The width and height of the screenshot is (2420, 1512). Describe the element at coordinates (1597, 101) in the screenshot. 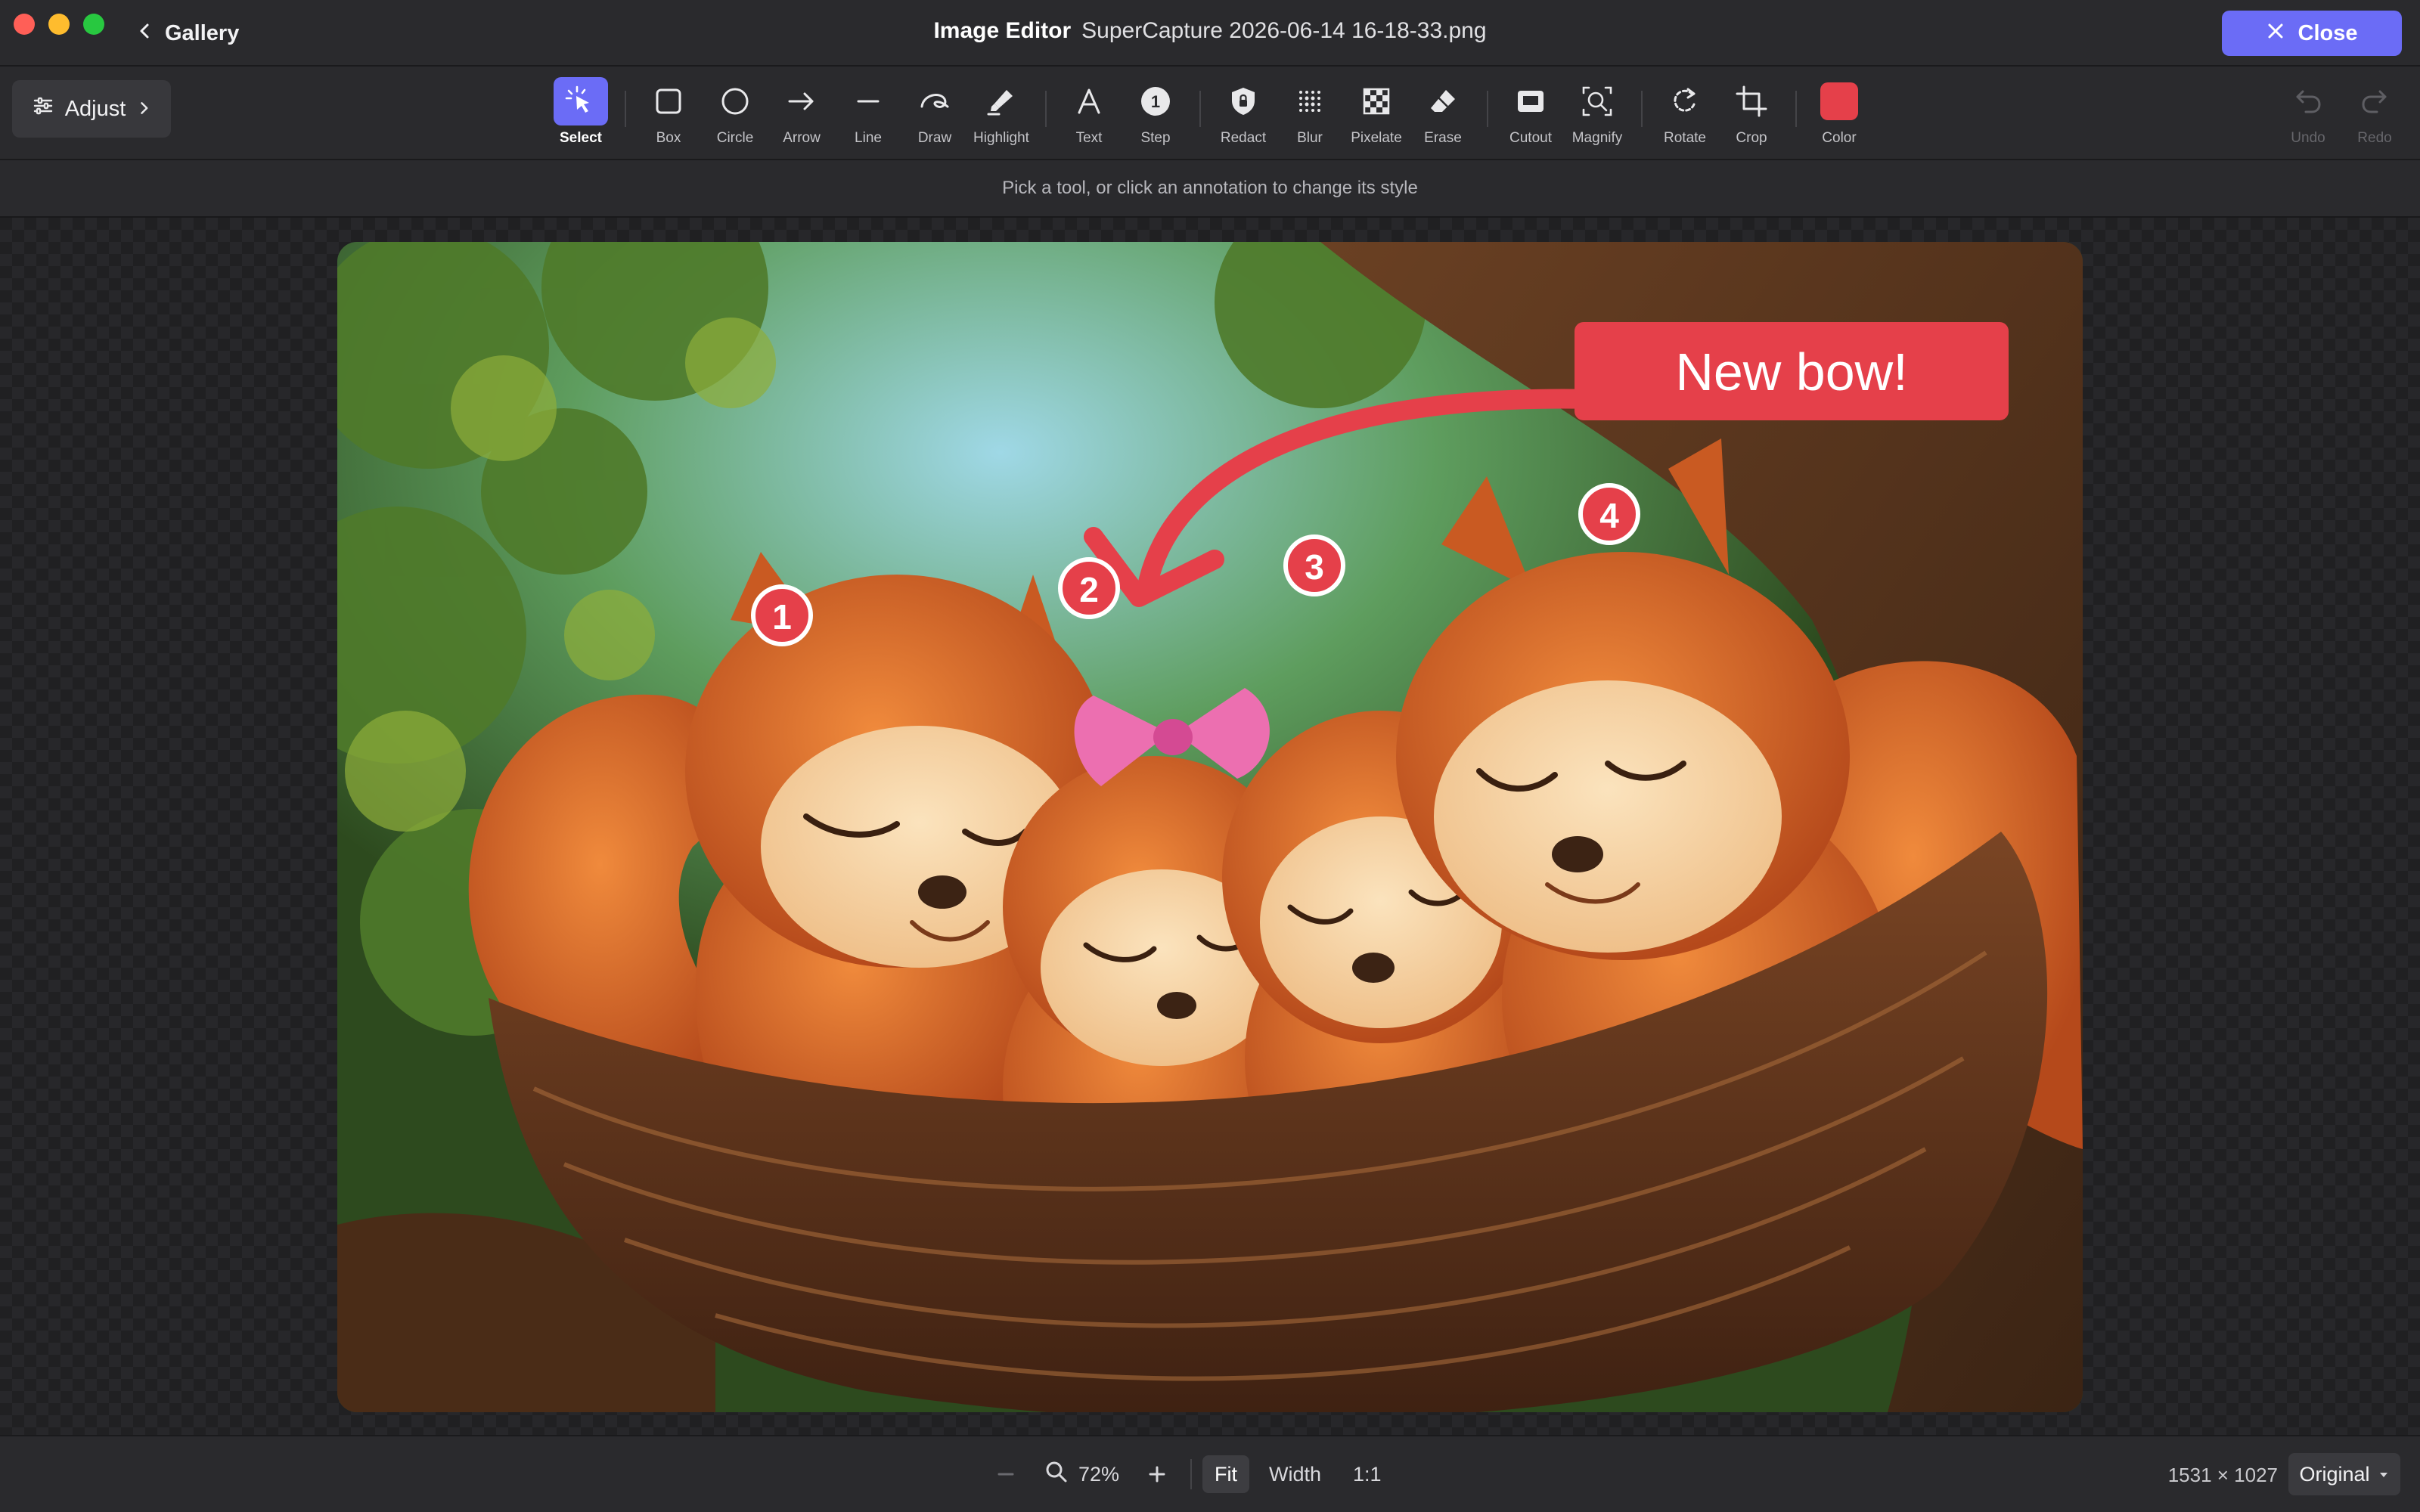

I see `magnifier-icon` at that location.